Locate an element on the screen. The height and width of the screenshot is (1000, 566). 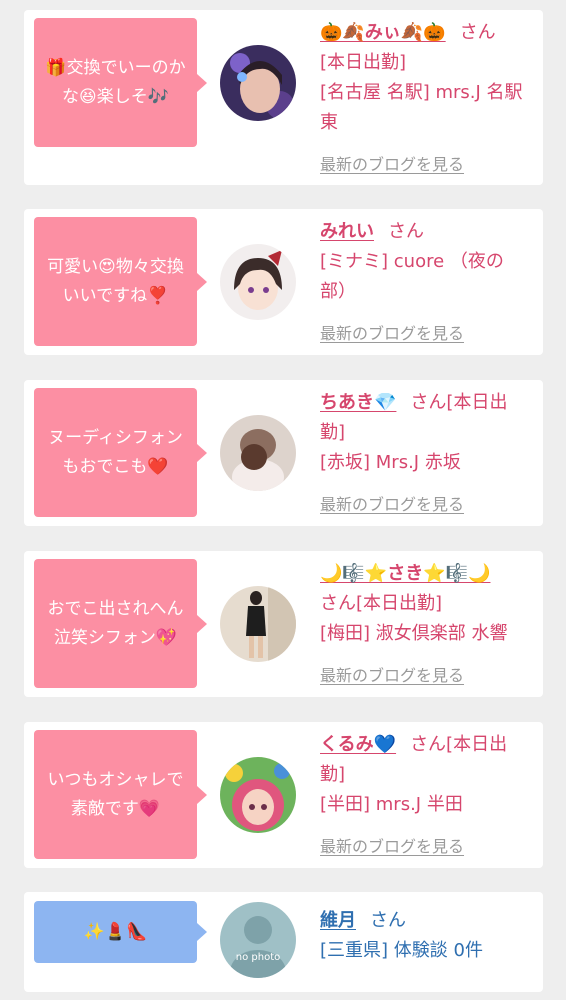
shop-info: [三重県] 体験談 0件 is located at coordinates (401, 950).